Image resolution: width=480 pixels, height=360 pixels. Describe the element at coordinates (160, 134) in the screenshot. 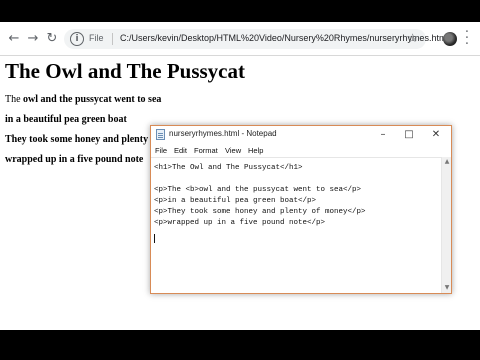

I see `notepad-icon` at that location.